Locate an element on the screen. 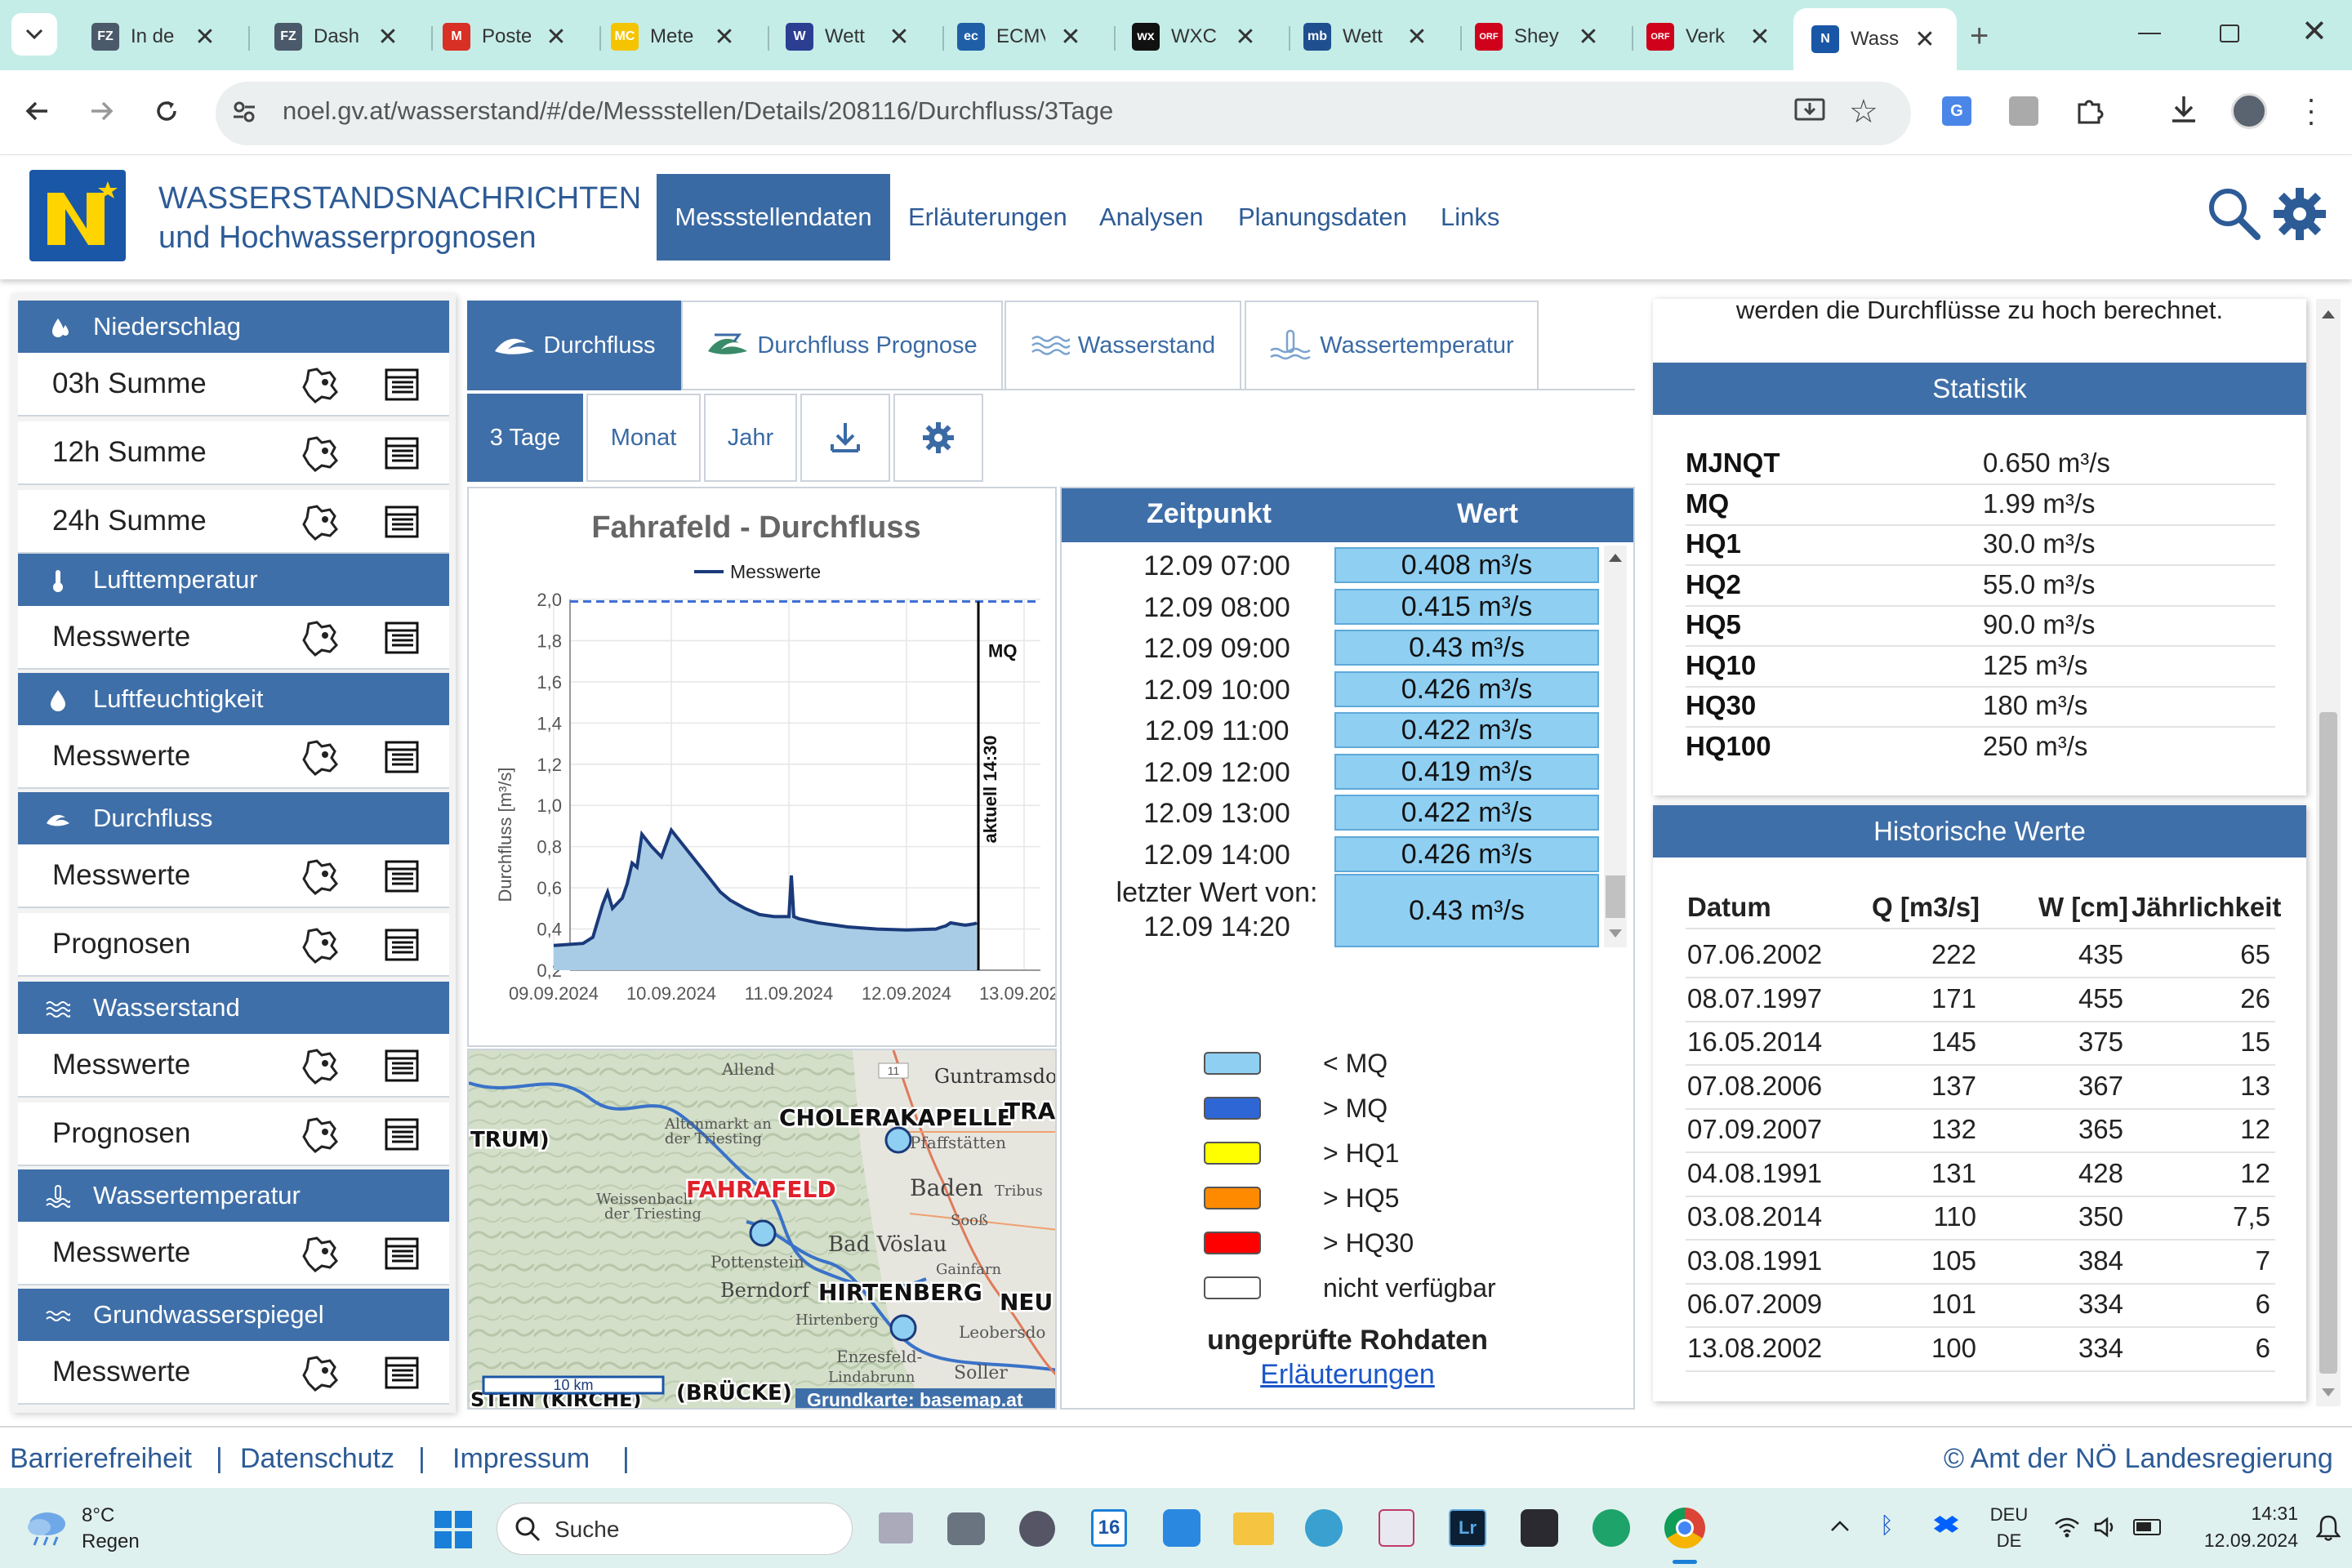  chrome-browser-icon is located at coordinates (1684, 1528).